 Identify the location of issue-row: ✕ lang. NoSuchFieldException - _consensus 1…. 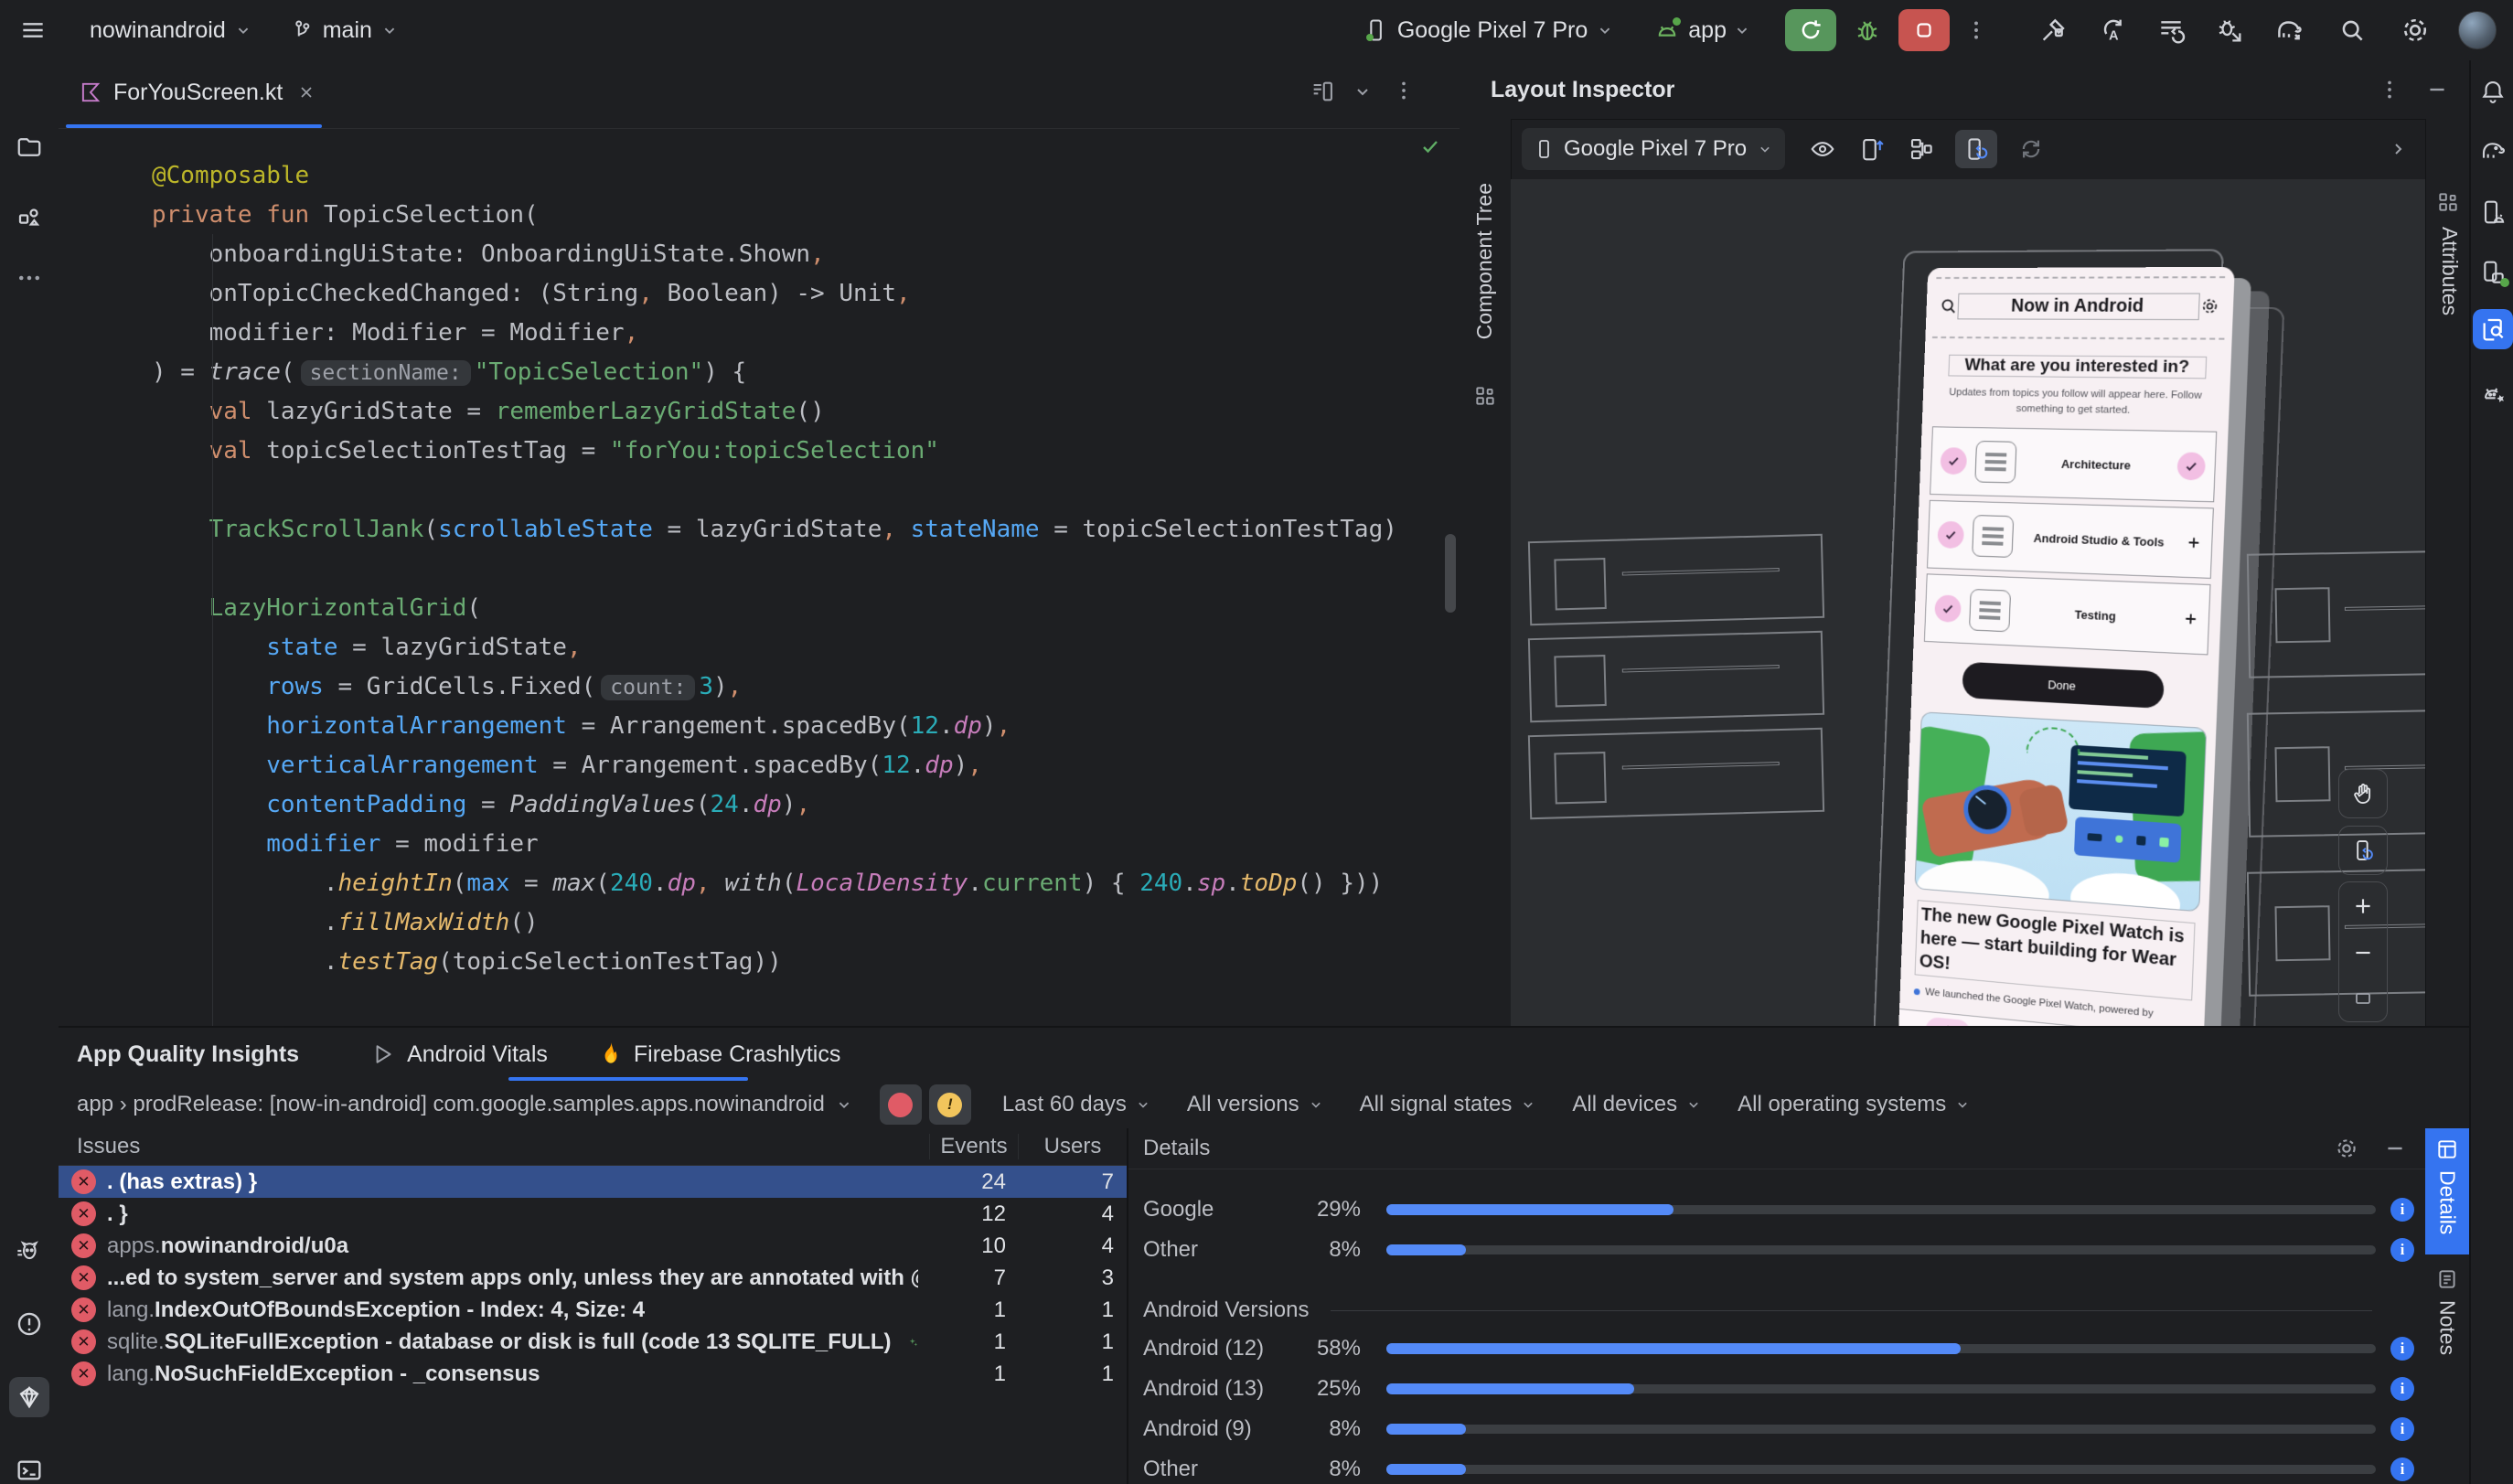
(593, 1374).